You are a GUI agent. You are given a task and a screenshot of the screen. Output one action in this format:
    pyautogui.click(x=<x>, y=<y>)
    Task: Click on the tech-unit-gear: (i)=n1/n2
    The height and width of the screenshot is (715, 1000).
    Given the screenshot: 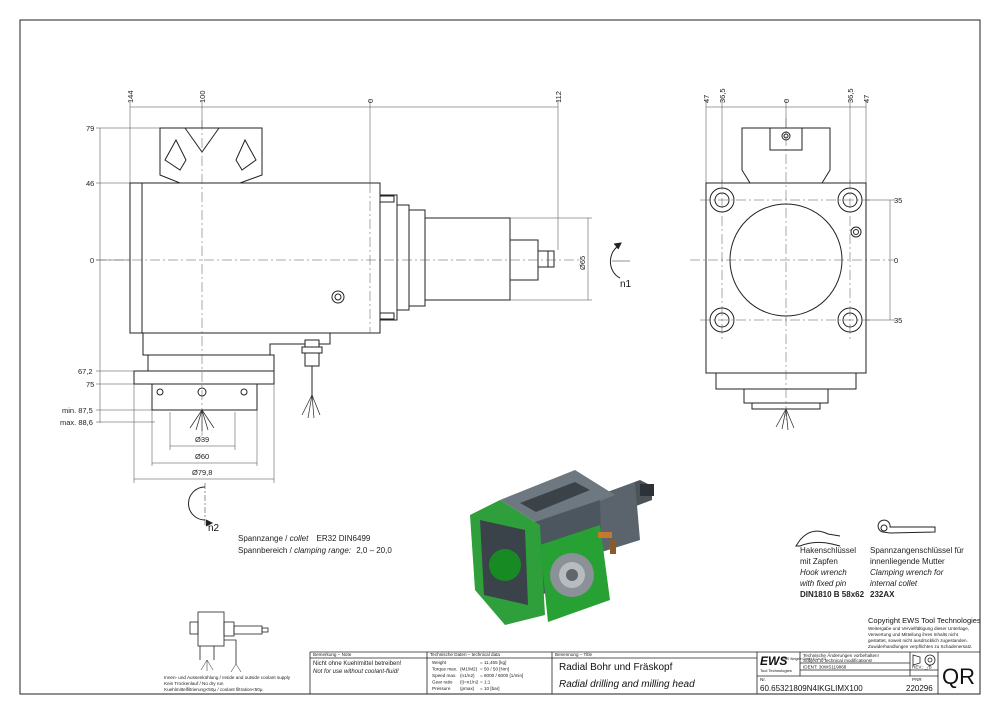 What is the action you would take?
    pyautogui.click(x=469, y=682)
    